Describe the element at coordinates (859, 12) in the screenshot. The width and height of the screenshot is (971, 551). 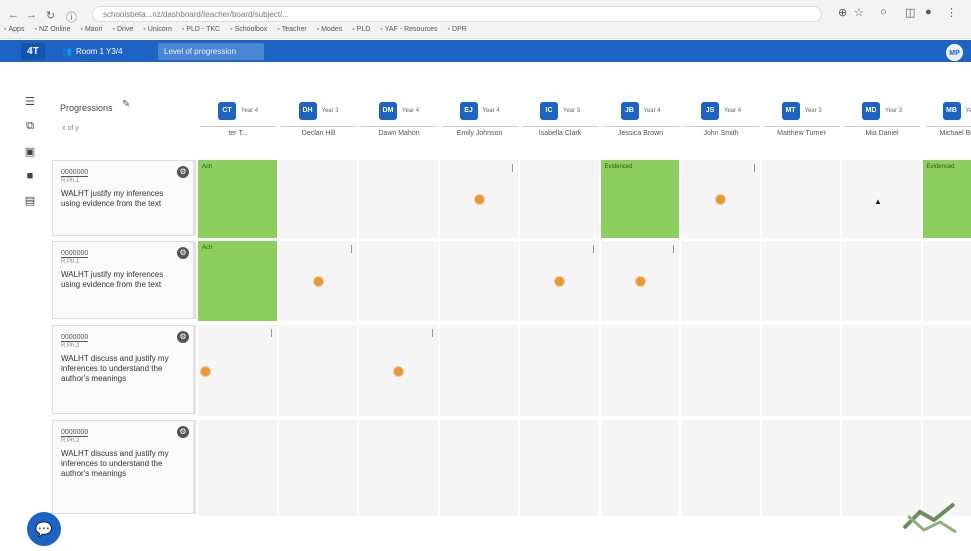
I see `star-icon: ☆` at that location.